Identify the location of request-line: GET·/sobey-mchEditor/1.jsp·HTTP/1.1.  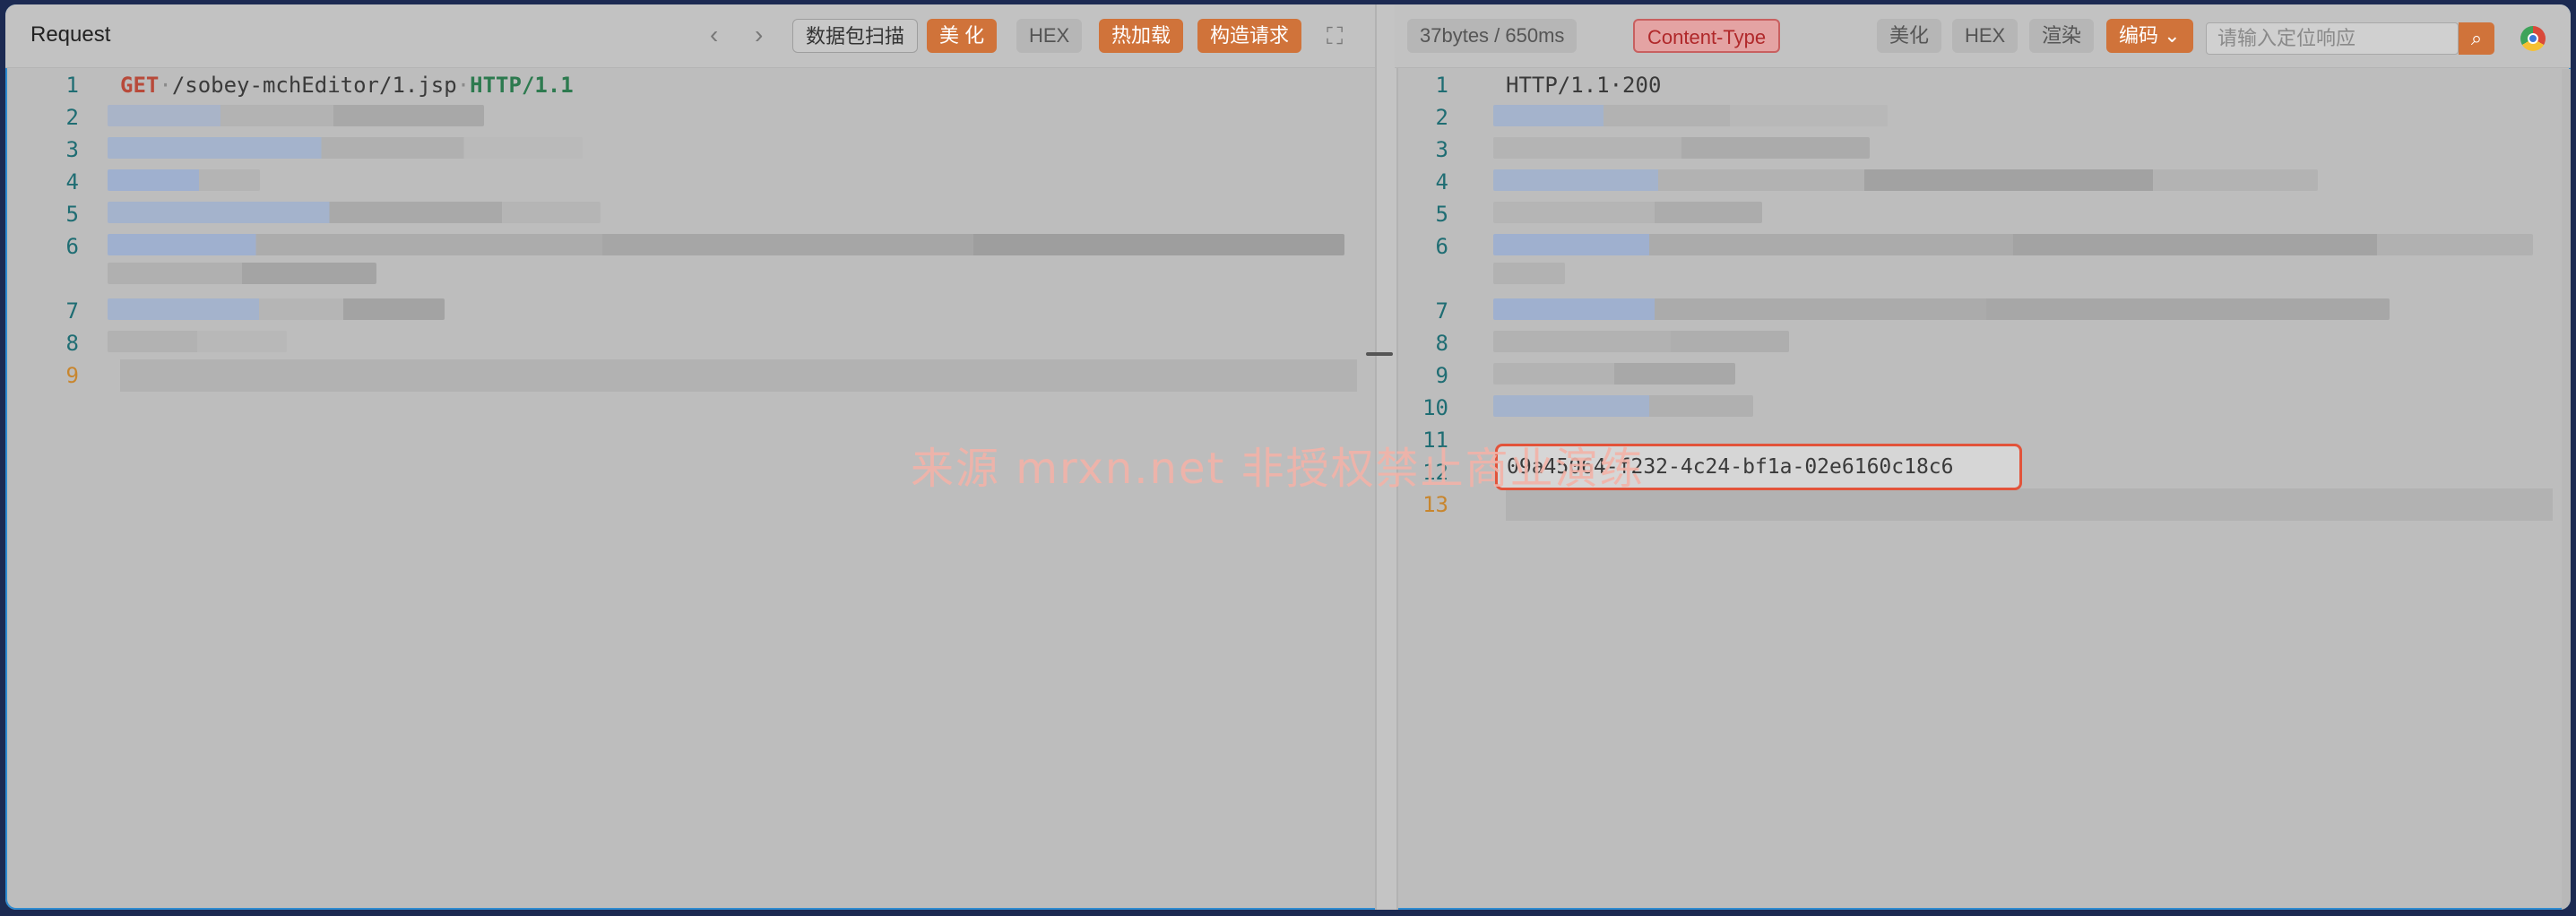
(347, 85).